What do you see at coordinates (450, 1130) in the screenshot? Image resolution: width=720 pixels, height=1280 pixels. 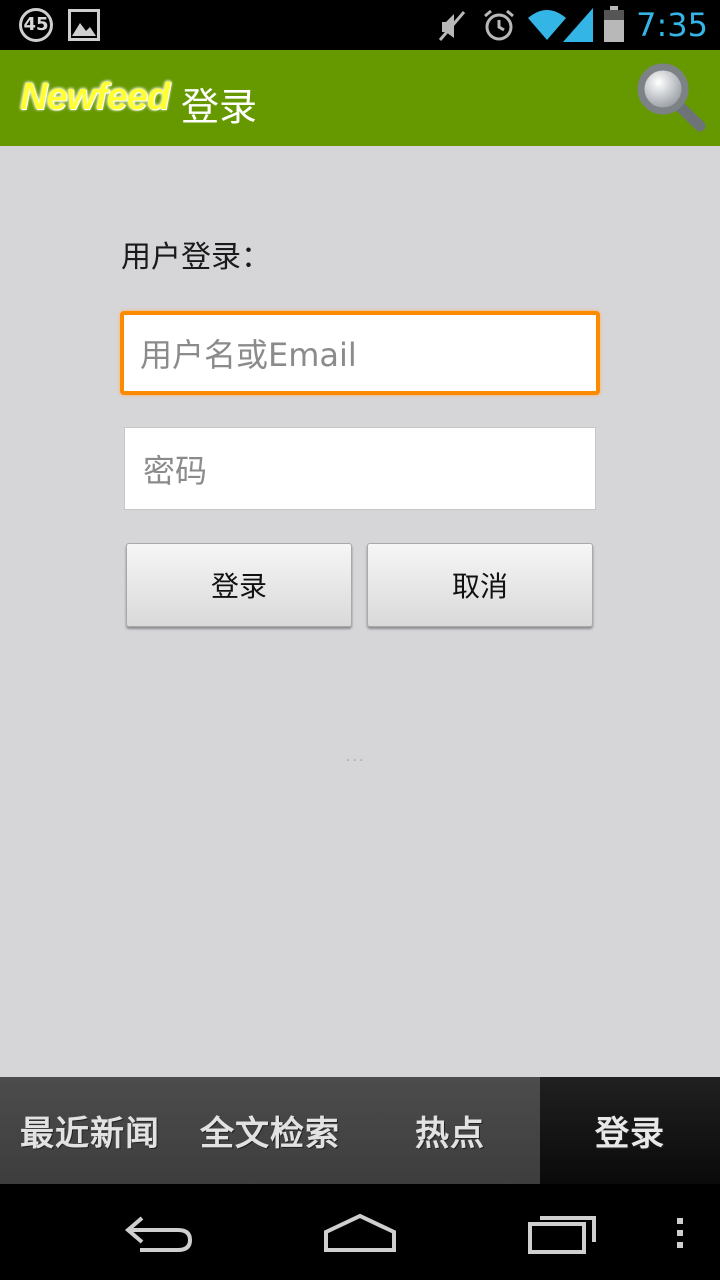 I see `tab-hot: 热点` at bounding box center [450, 1130].